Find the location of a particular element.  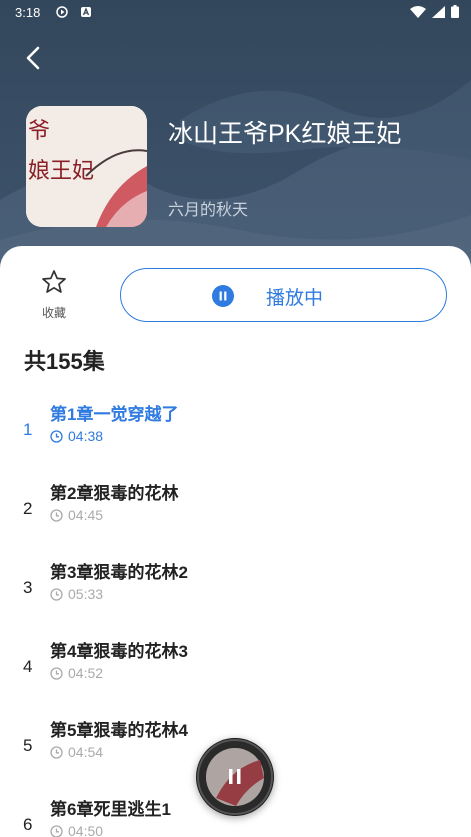

battery-icon is located at coordinates (455, 11).